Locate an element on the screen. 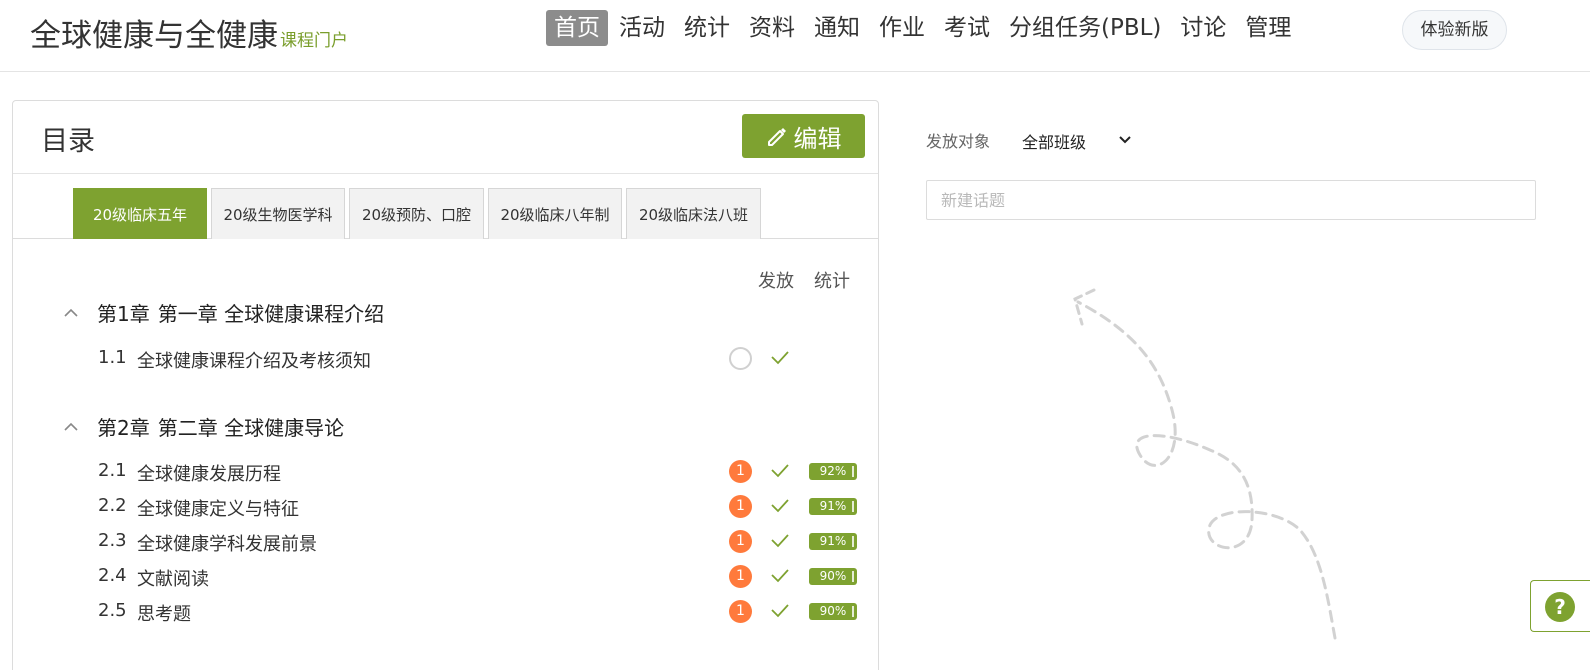  completion-badge: 92% is located at coordinates (833, 471).